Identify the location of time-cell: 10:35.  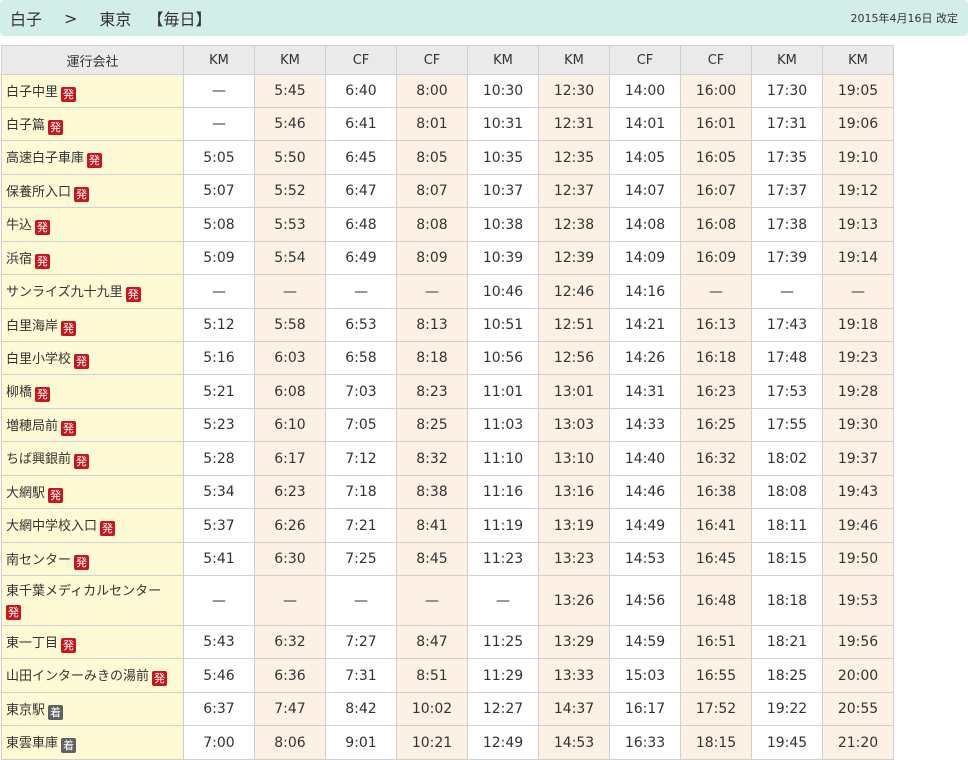
(503, 157).